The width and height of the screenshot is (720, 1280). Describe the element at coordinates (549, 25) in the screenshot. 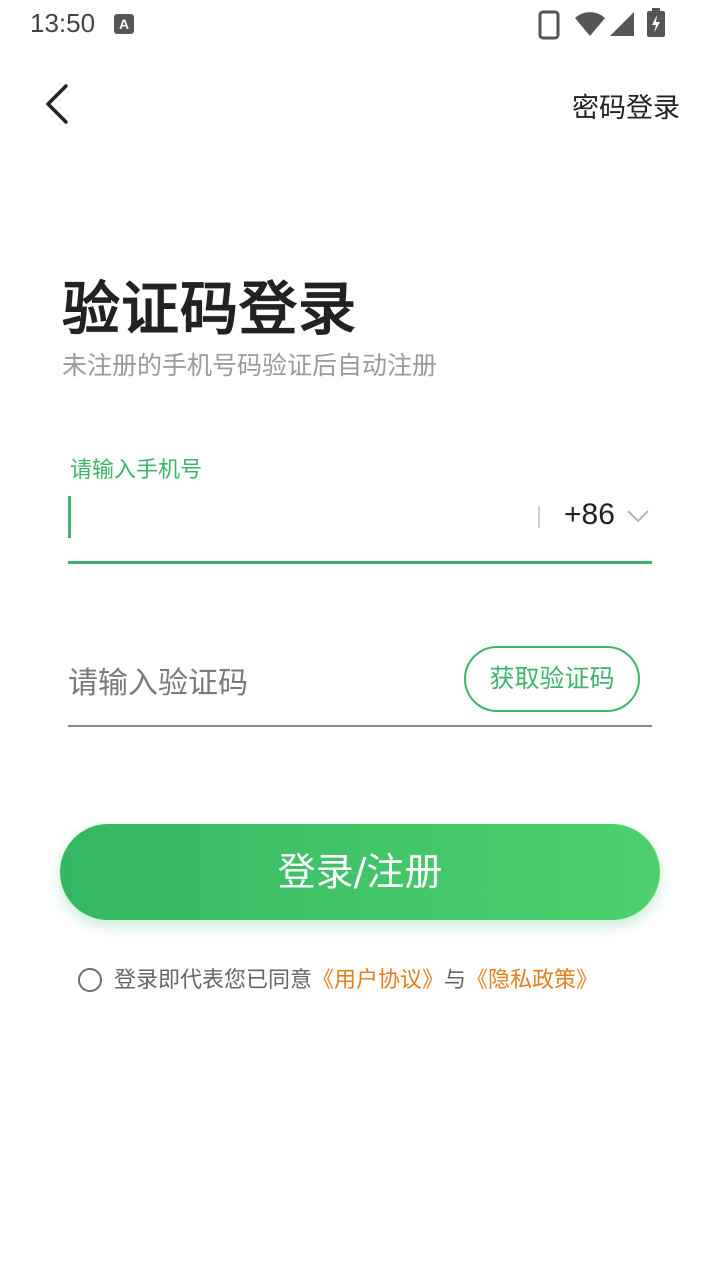

I see `phone-icon` at that location.